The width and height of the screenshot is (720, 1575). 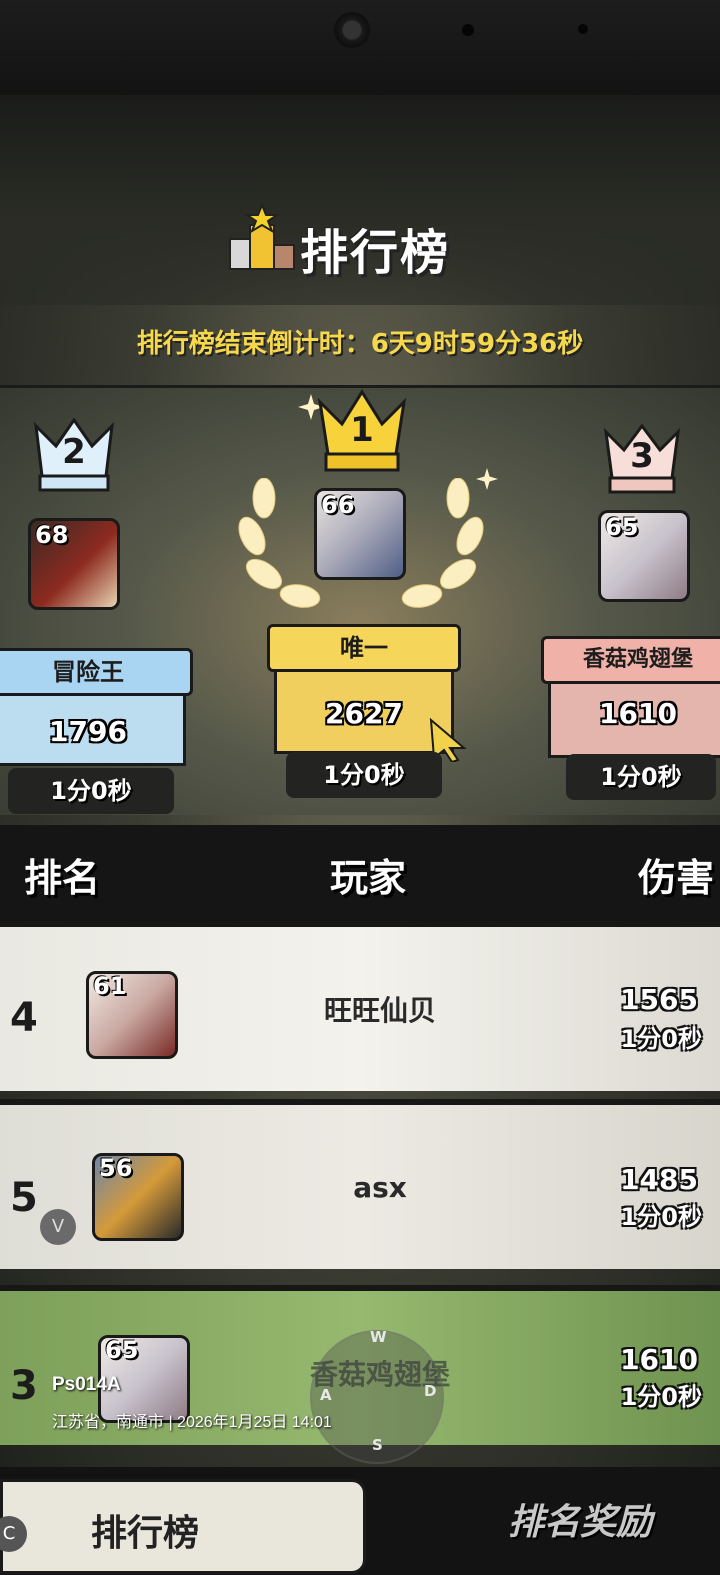 I want to click on score-value: 2627, so click(x=364, y=713).